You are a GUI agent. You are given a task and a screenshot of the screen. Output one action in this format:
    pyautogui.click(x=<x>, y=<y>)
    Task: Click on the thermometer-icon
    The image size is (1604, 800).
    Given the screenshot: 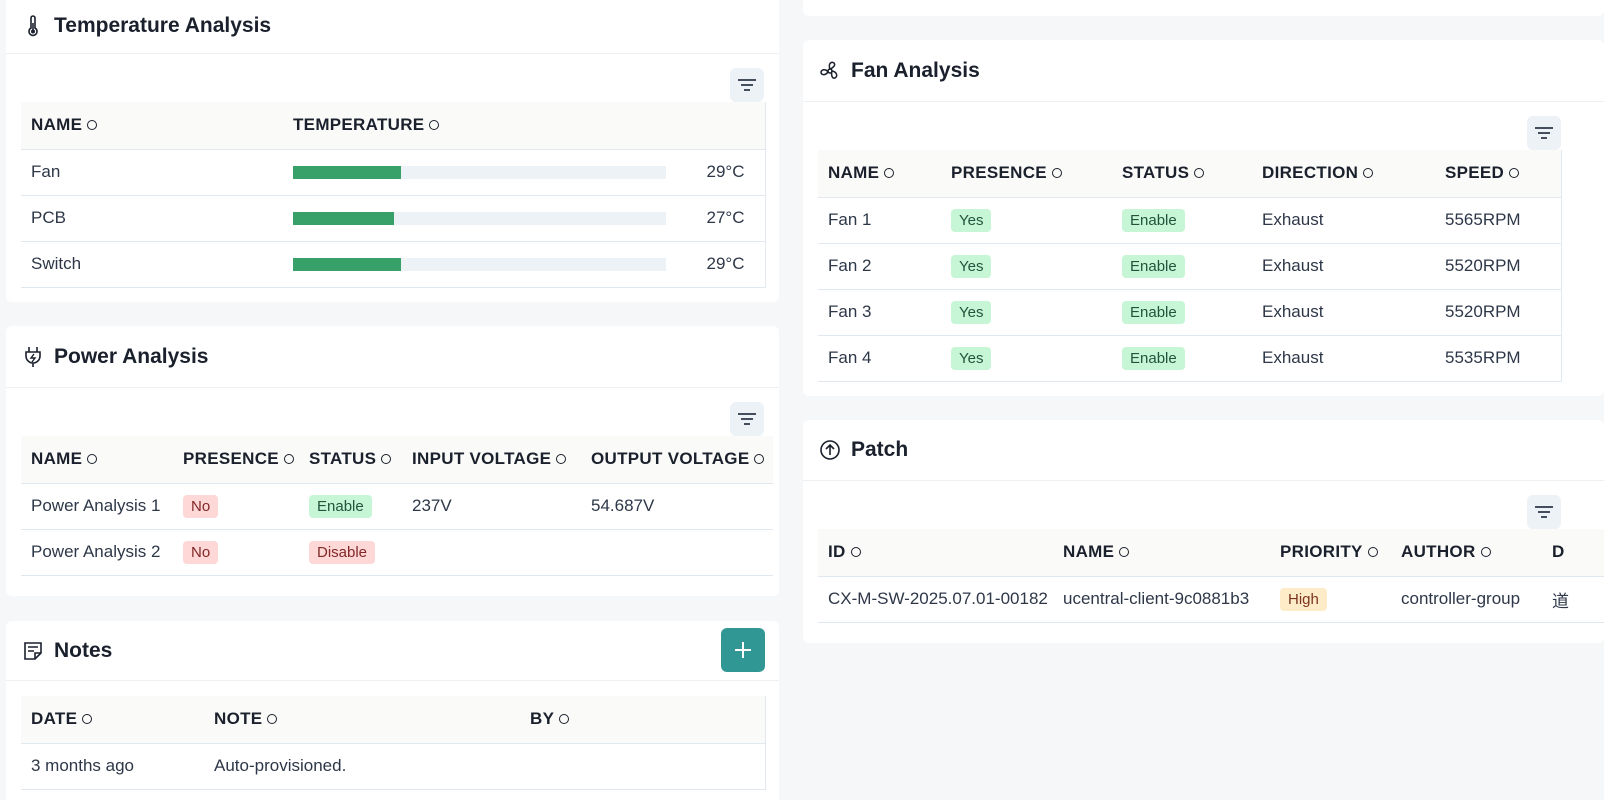 What is the action you would take?
    pyautogui.click(x=33, y=25)
    